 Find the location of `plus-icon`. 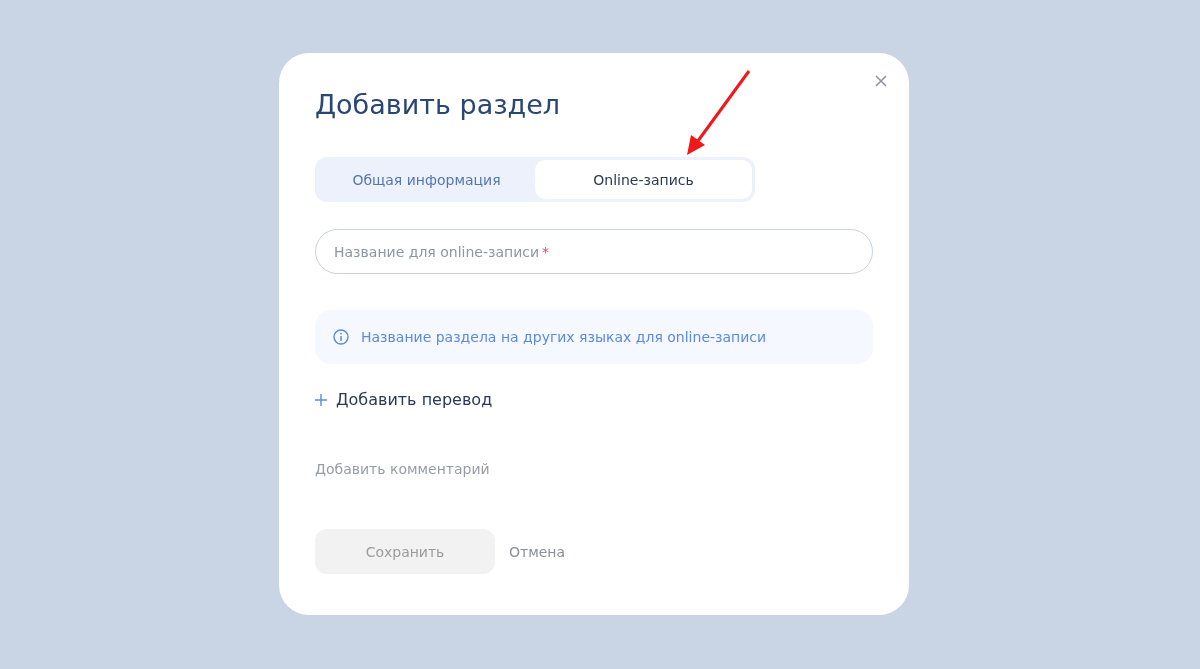

plus-icon is located at coordinates (321, 399).